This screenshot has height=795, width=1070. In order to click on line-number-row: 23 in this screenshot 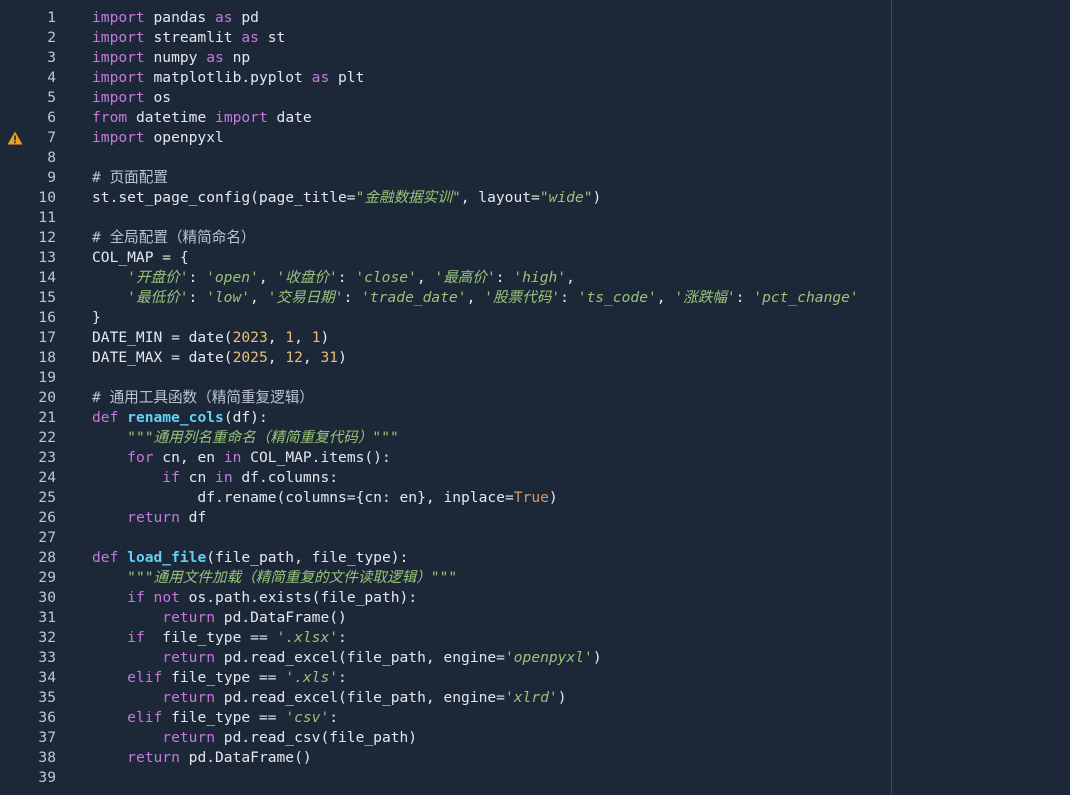, I will do `click(44, 458)`.